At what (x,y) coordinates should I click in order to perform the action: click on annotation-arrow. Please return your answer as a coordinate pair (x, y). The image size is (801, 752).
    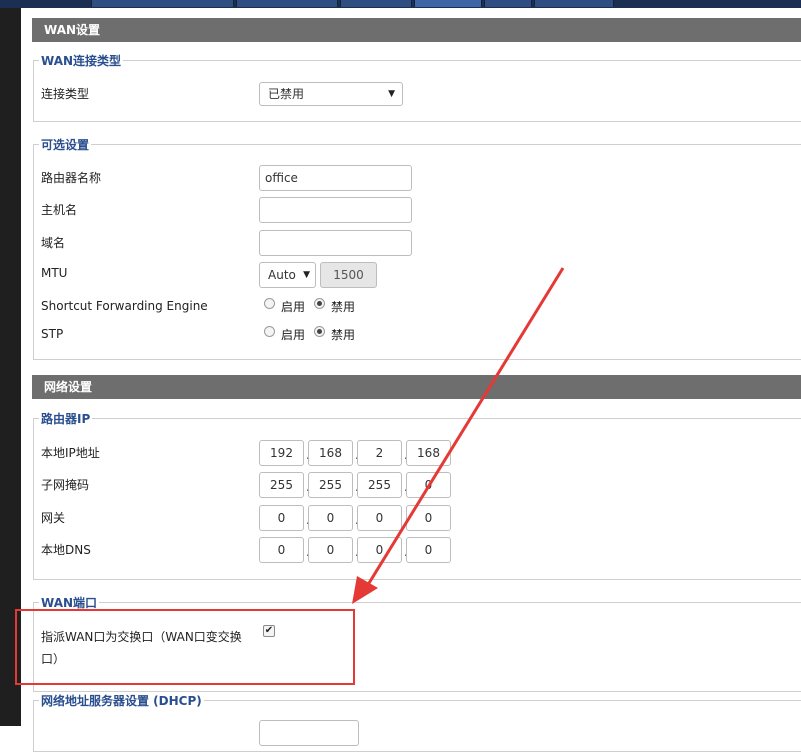
    Looking at the image, I should click on (458, 435).